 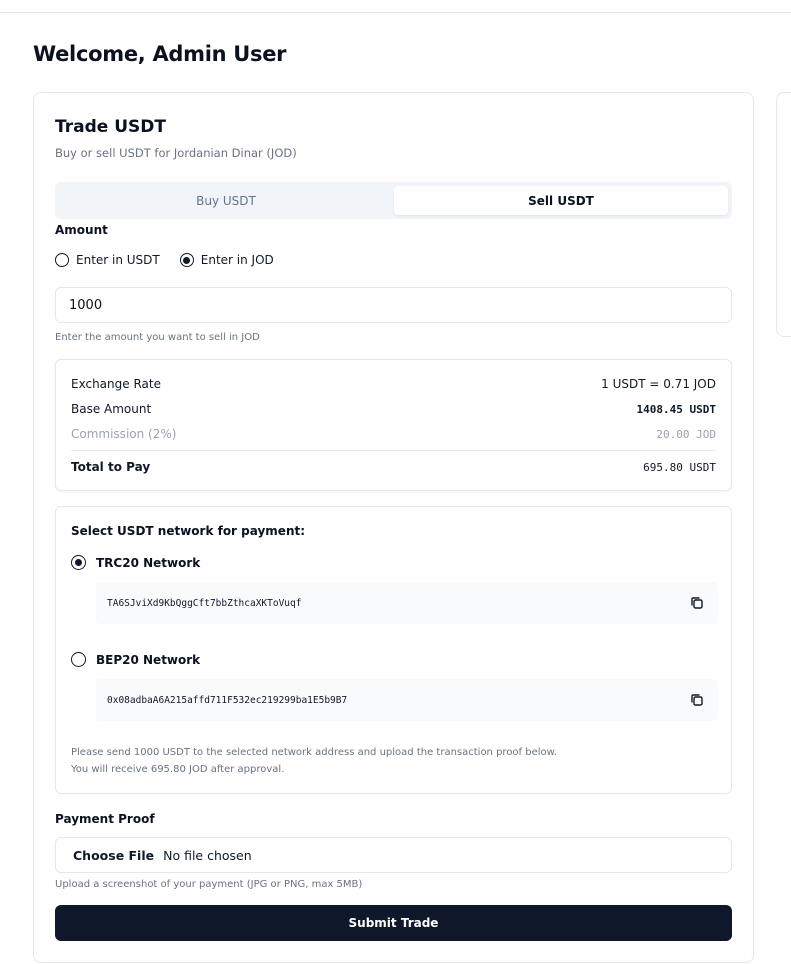 I want to click on base-amount-label: Base Amount, so click(x=111, y=409).